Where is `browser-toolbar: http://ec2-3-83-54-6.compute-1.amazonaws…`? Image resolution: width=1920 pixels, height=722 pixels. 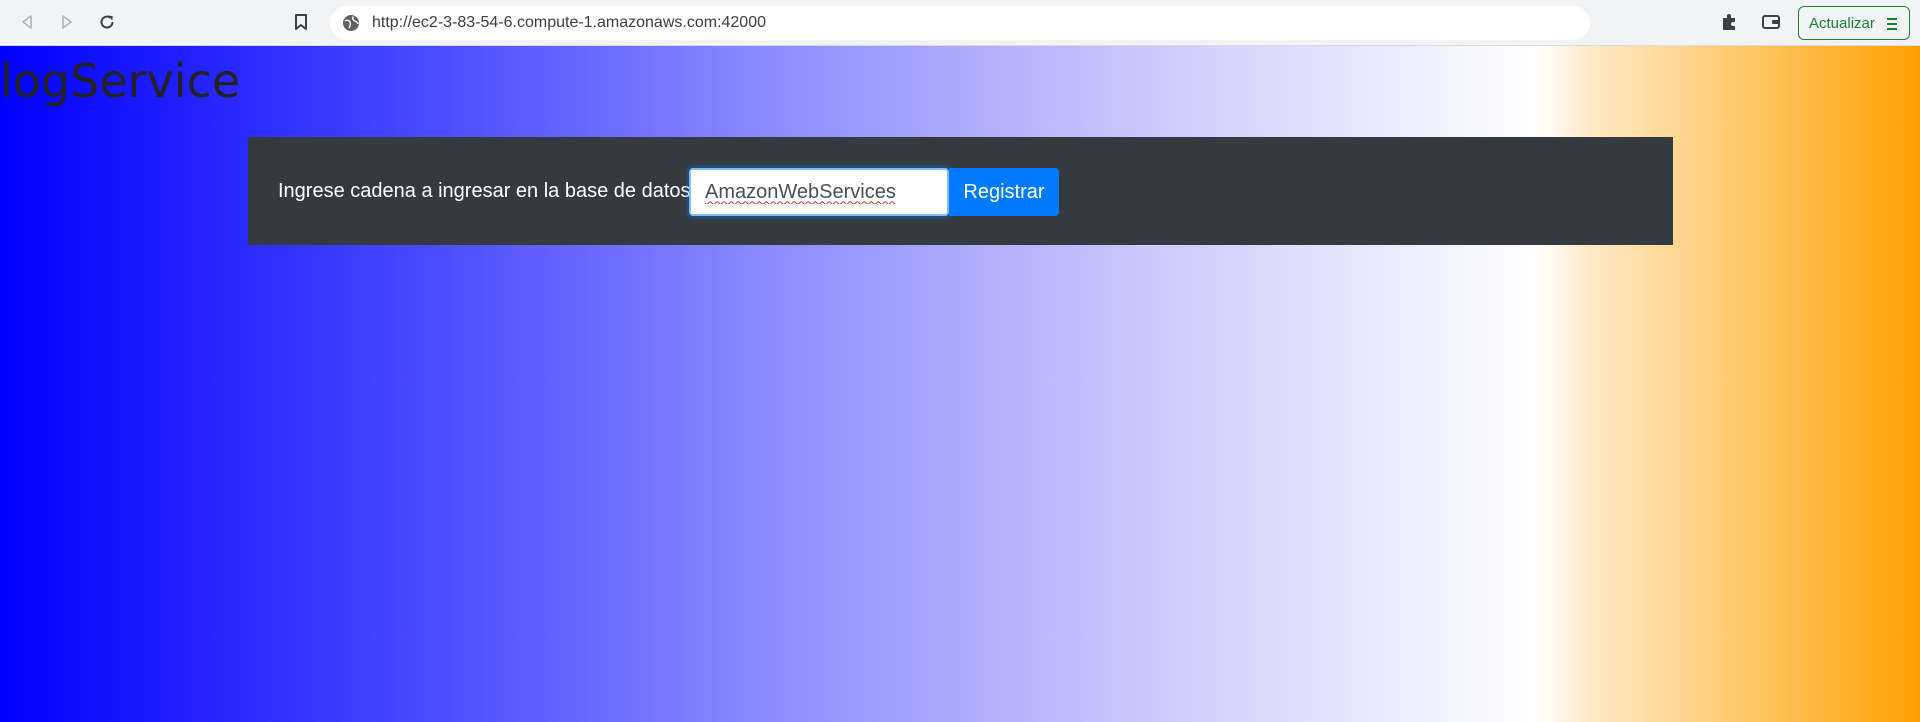 browser-toolbar: http://ec2-3-83-54-6.compute-1.amazonaws… is located at coordinates (960, 23).